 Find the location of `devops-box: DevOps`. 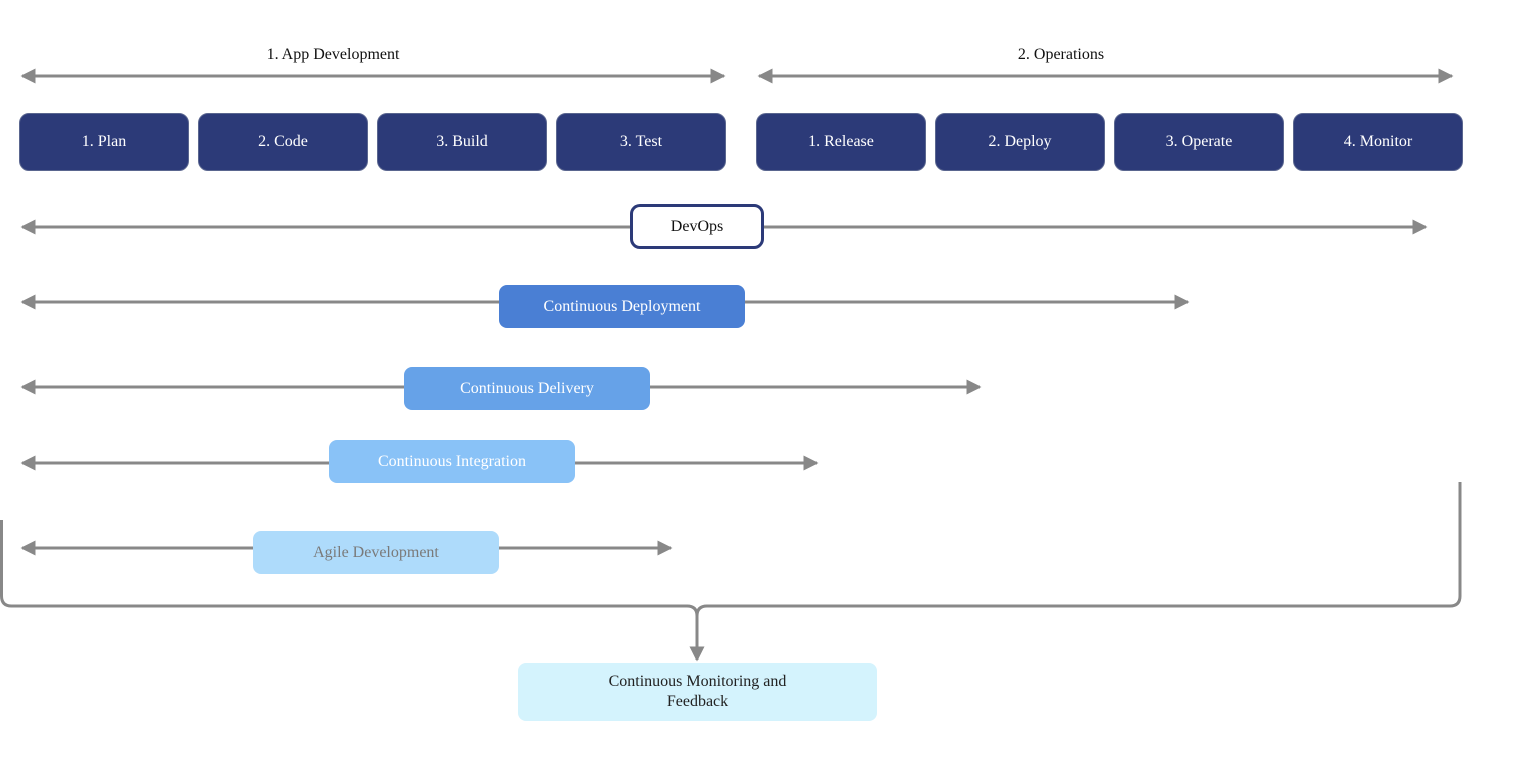

devops-box: DevOps is located at coordinates (697, 226).